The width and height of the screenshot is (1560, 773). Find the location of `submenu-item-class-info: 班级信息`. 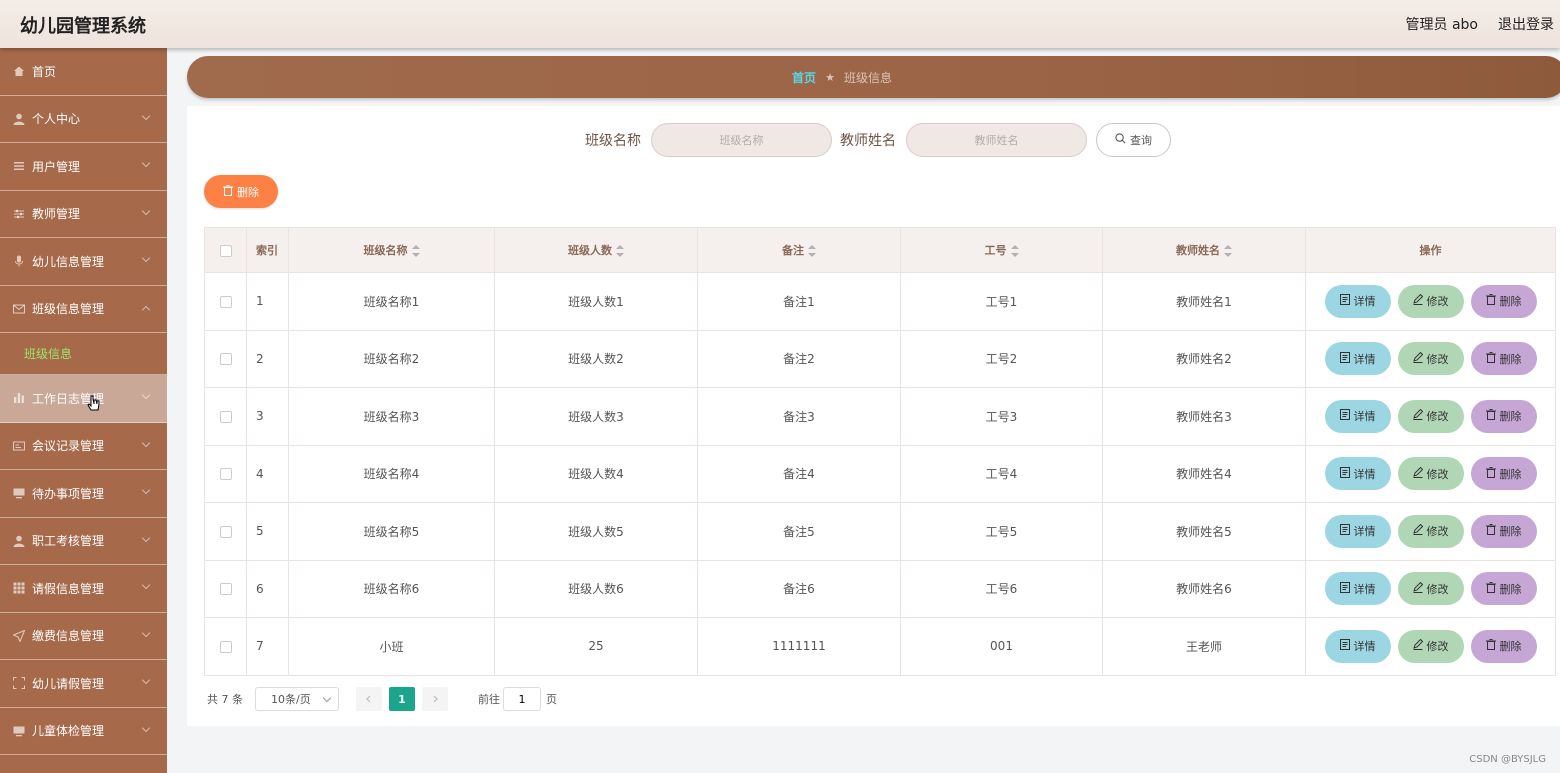

submenu-item-class-info: 班级信息 is located at coordinates (83, 354).